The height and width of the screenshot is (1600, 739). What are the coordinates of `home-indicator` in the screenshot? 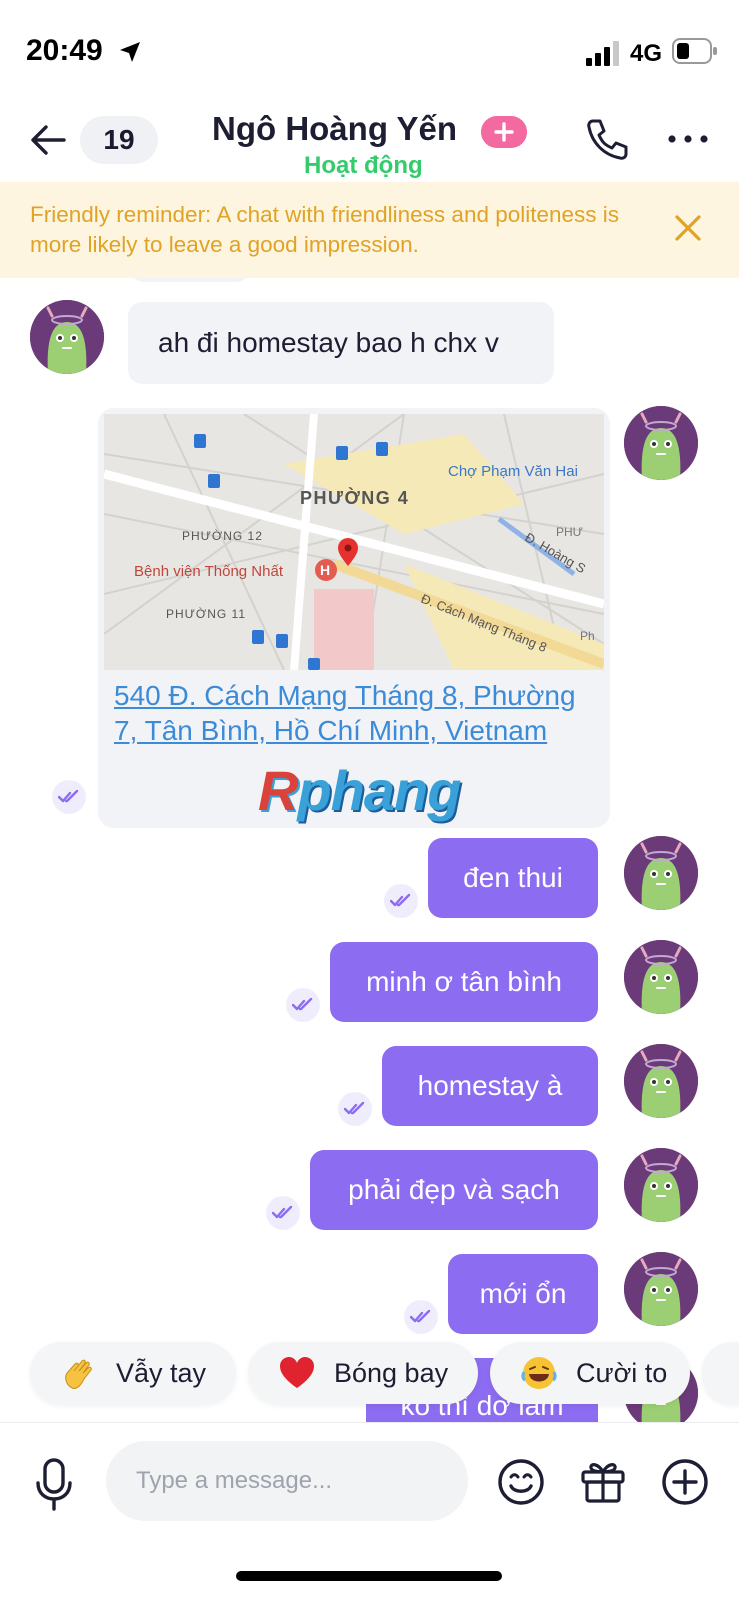 It's located at (369, 1576).